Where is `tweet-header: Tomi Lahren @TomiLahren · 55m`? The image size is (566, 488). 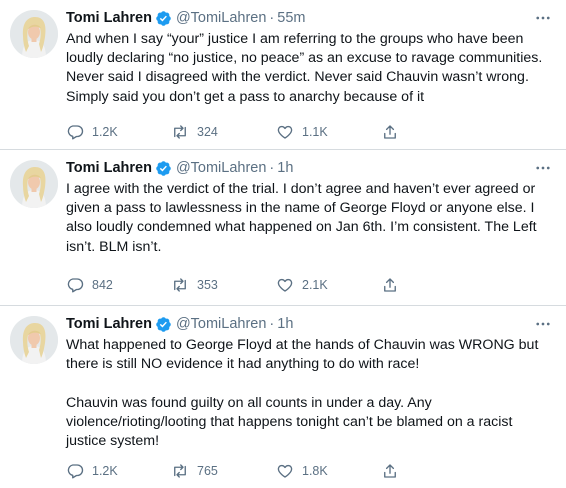 tweet-header: Tomi Lahren @TomiLahren · 55m is located at coordinates (310, 18).